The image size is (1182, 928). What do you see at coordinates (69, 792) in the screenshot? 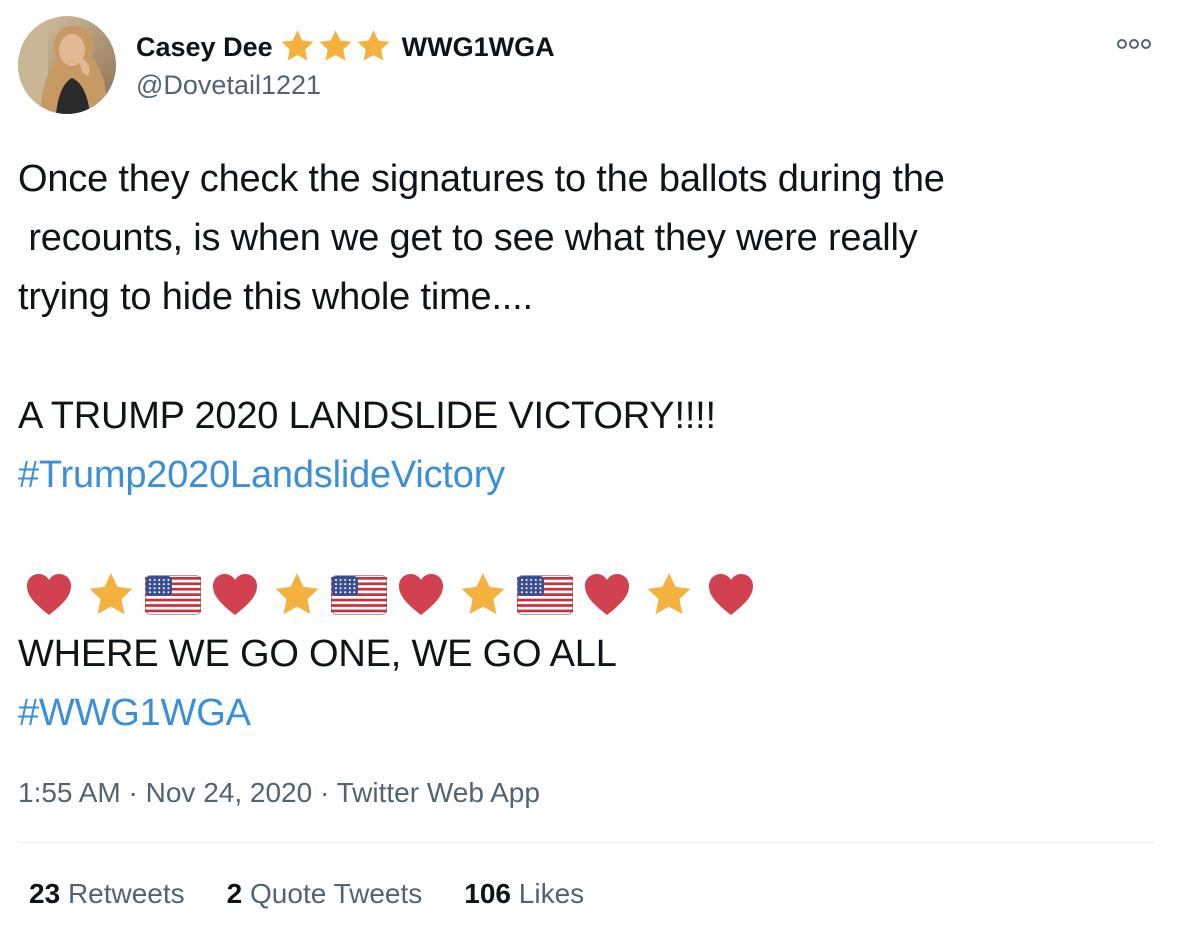
I see `tweet-time: 1:55 AM` at bounding box center [69, 792].